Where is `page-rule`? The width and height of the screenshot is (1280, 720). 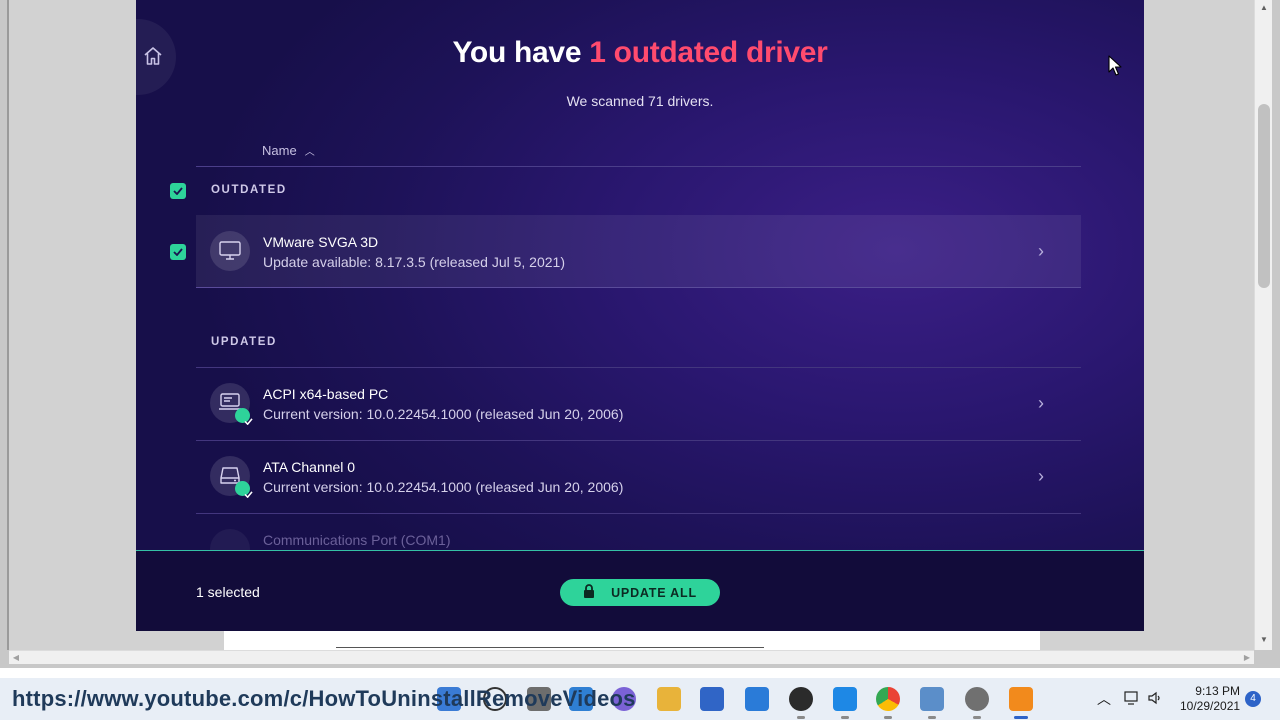
page-rule is located at coordinates (550, 647).